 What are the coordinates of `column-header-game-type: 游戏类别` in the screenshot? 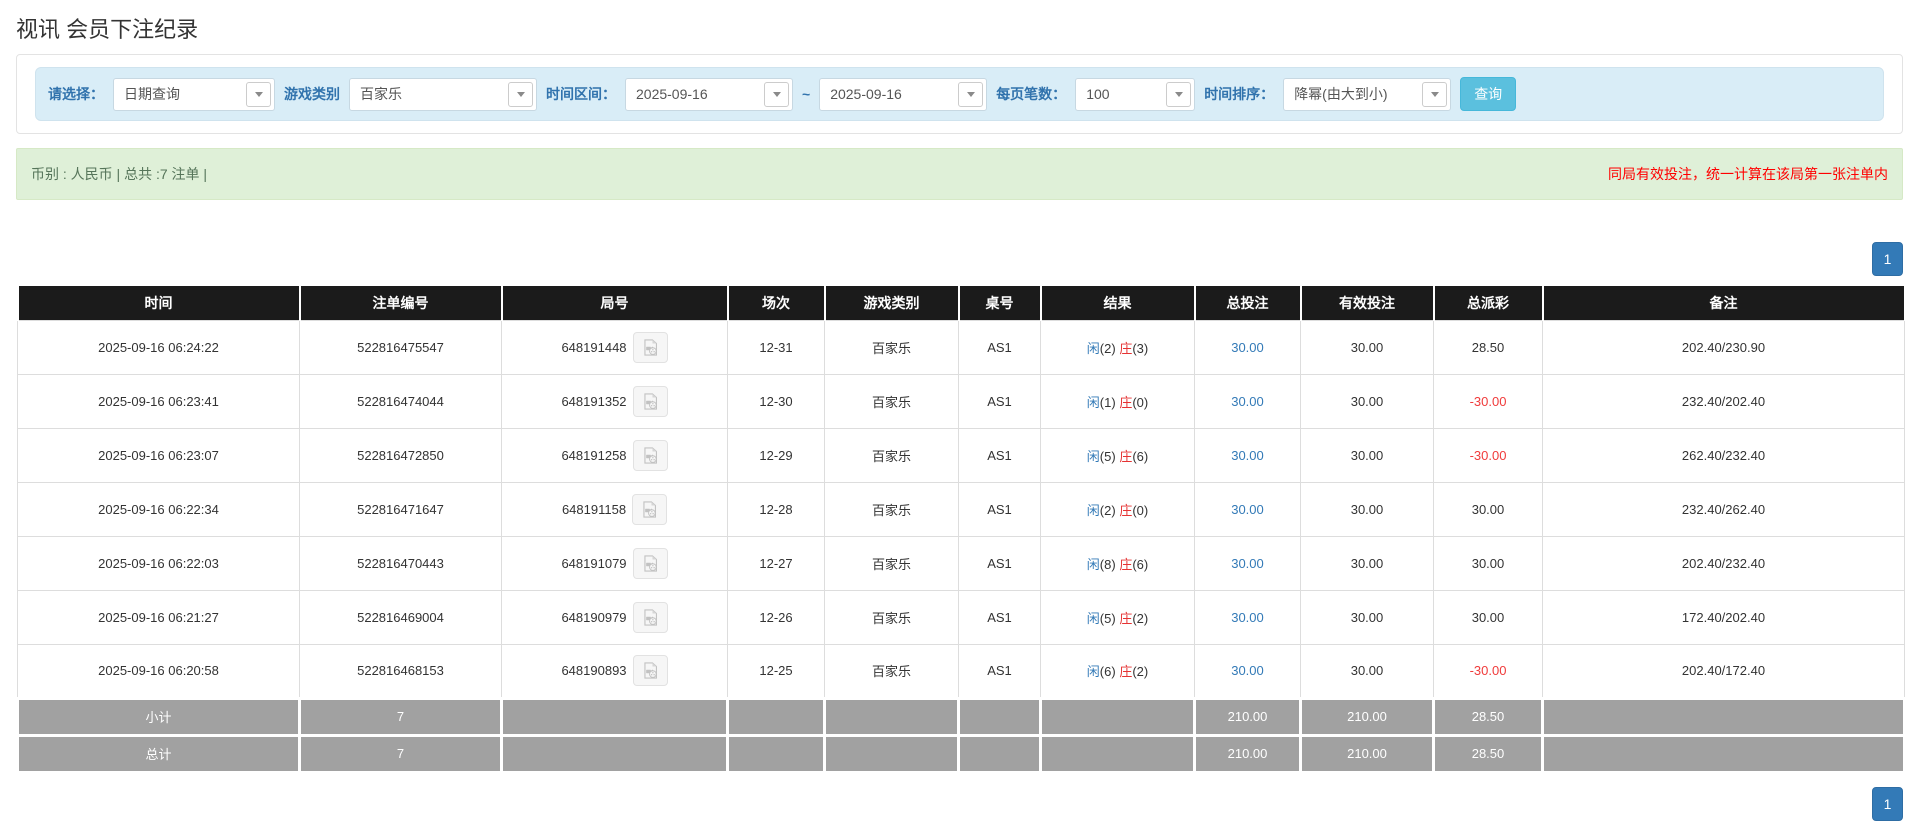 It's located at (891, 303).